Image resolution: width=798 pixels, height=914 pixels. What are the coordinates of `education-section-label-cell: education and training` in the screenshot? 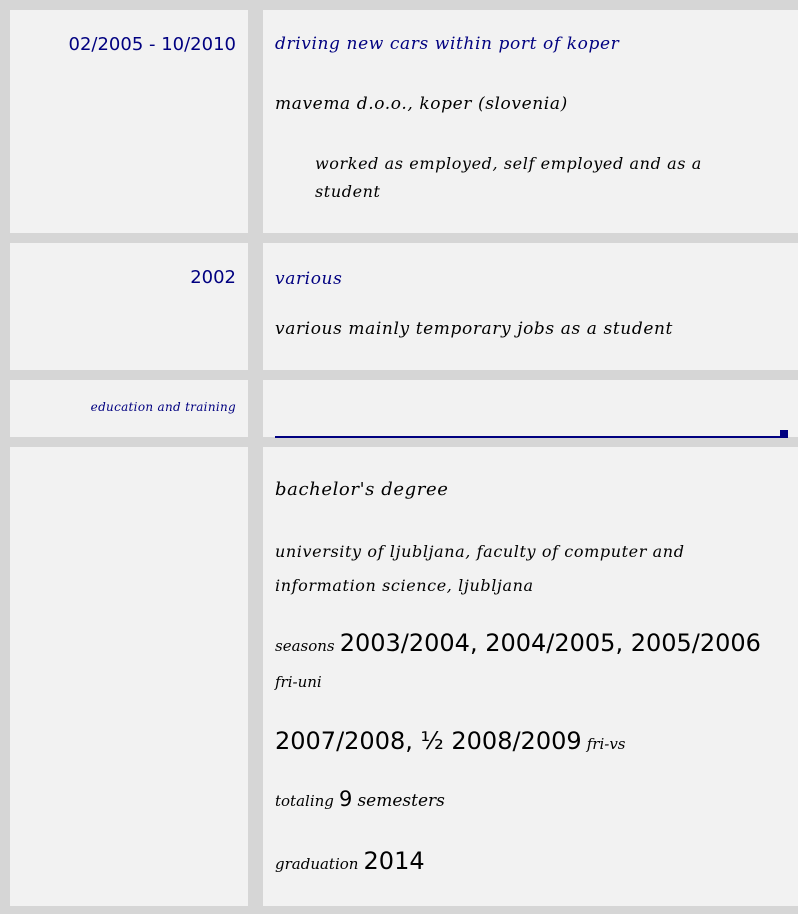 It's located at (129, 408).